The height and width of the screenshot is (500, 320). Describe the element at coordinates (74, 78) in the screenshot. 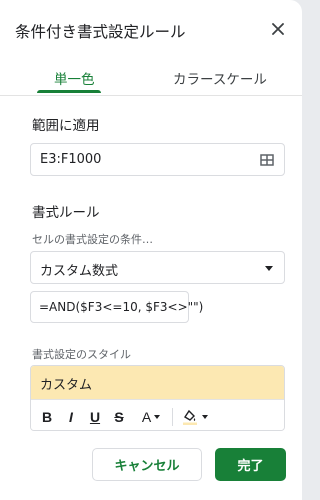

I see `tab-single-color: 単一色` at that location.